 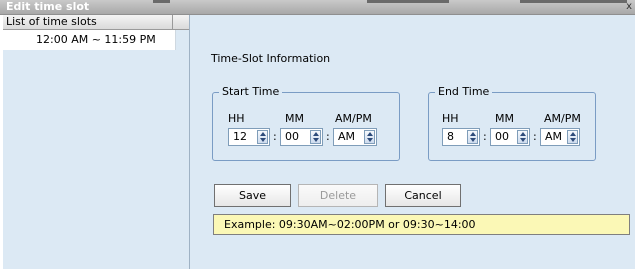 I want to click on start-ampm-stepper: AM, so click(x=355, y=137).